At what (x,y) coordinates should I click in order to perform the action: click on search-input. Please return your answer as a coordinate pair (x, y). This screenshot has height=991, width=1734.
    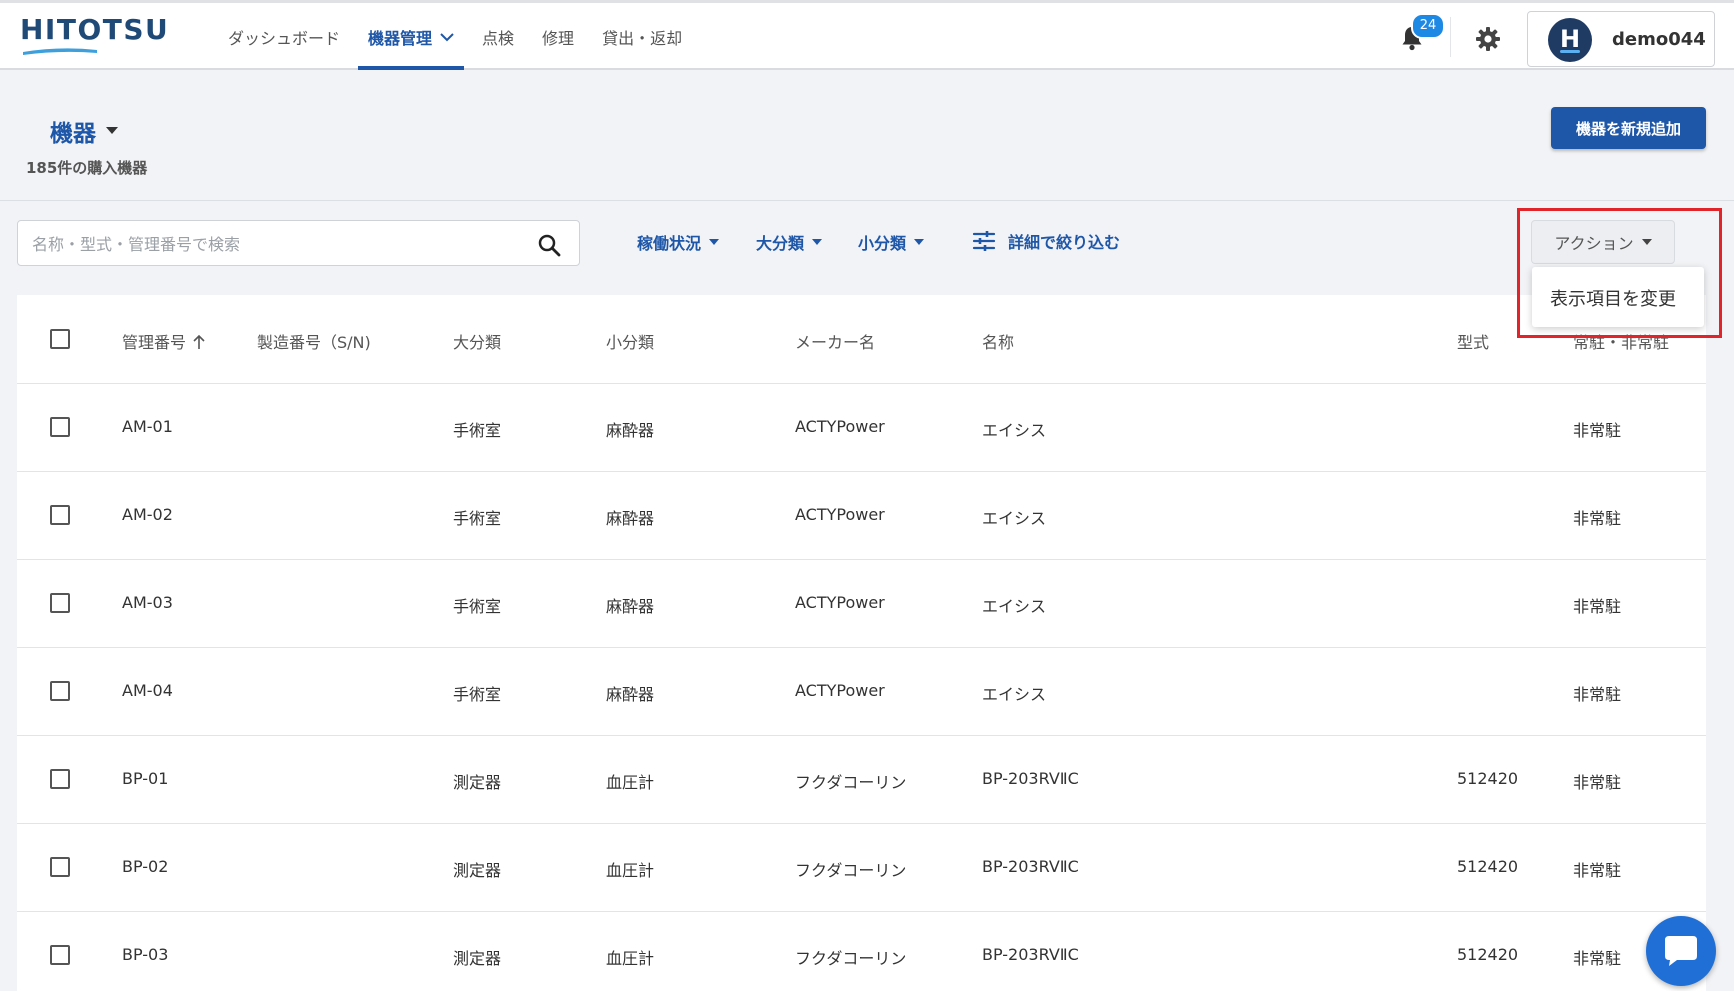
    Looking at the image, I should click on (282, 244).